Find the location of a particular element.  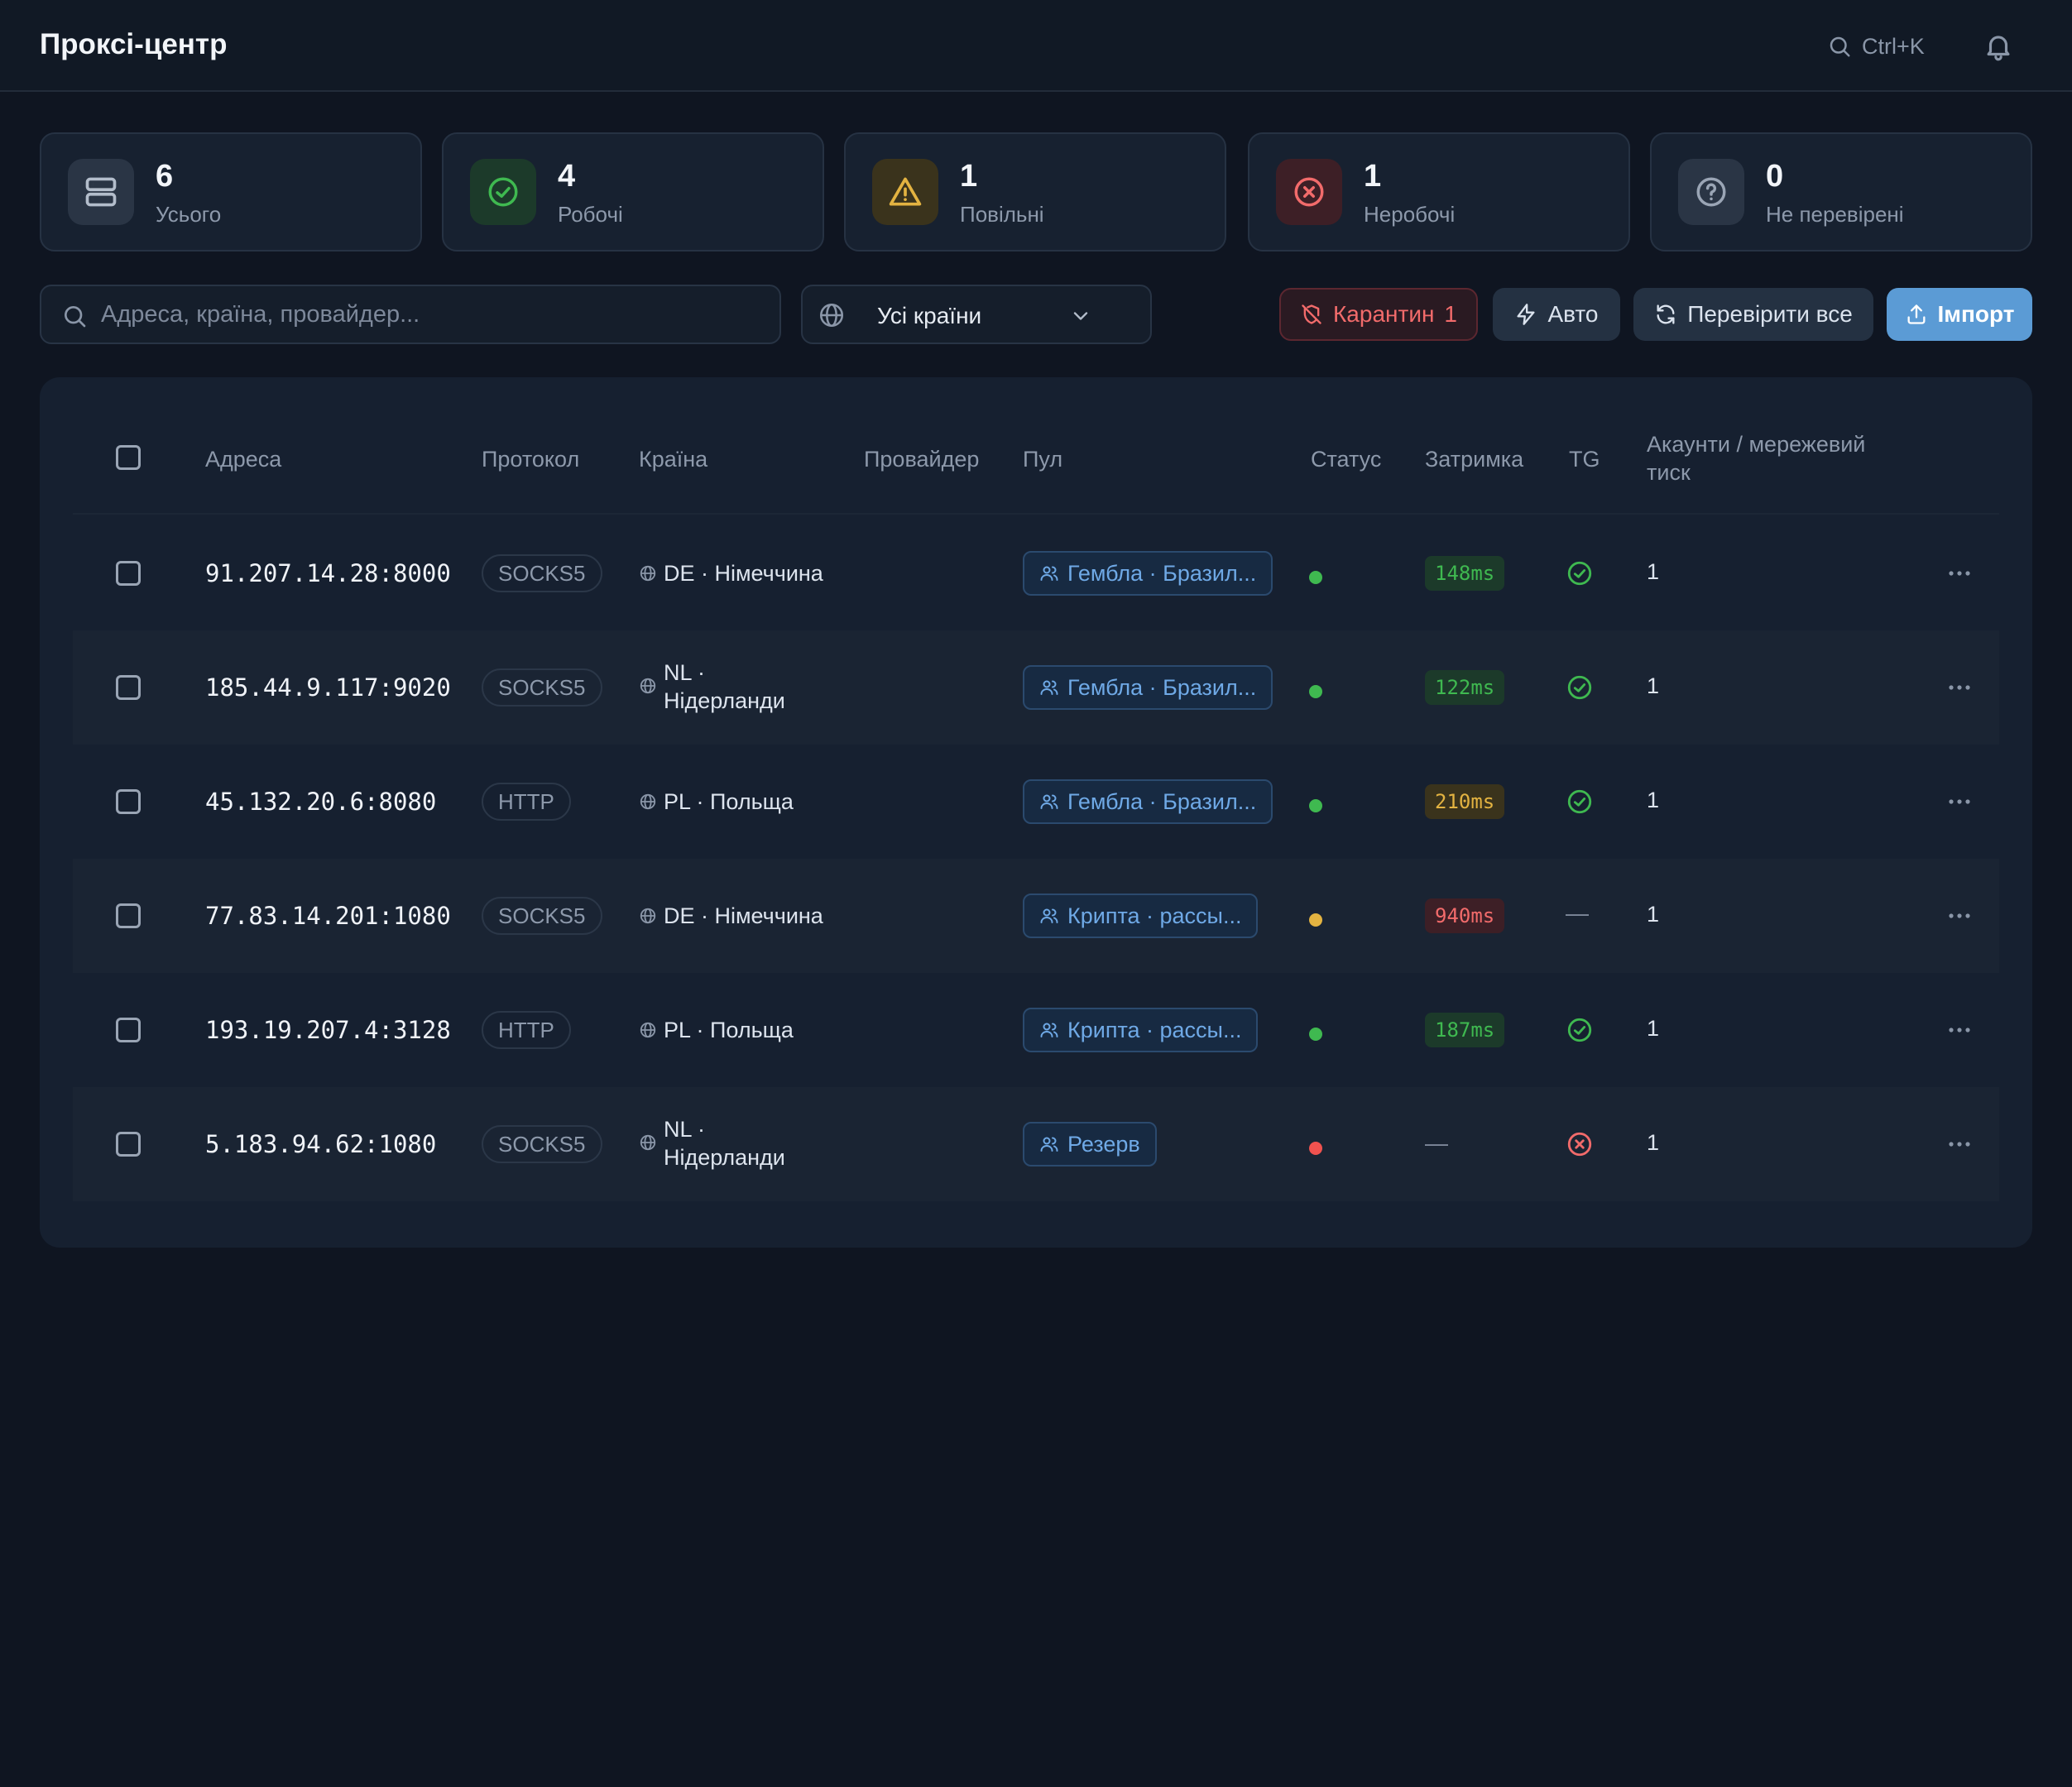

search-shortcut-label: Ctrl+K is located at coordinates (1893, 46).